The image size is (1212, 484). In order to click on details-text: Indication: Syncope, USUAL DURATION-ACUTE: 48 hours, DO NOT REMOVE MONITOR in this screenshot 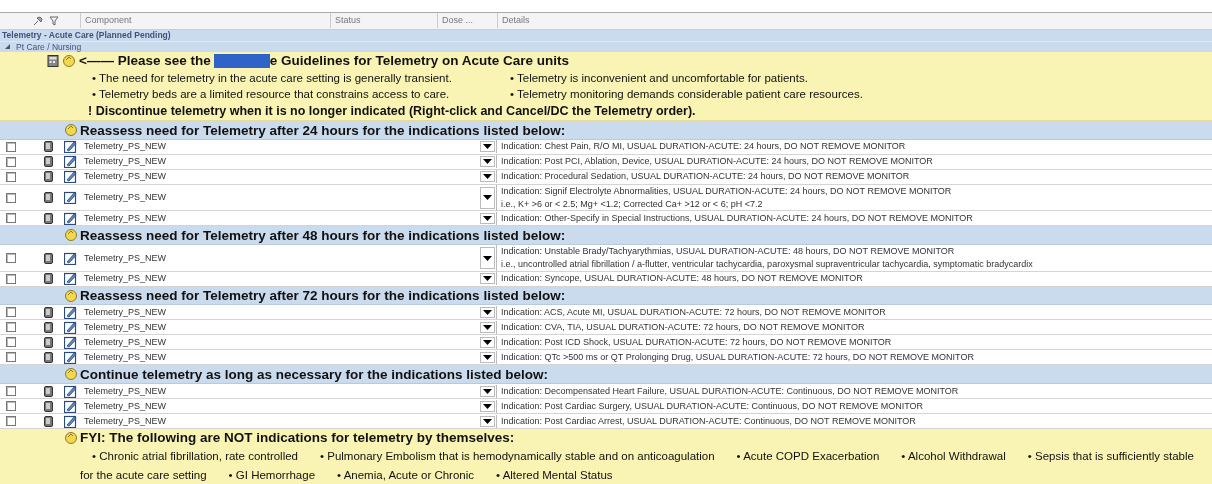, I will do `click(682, 279)`.